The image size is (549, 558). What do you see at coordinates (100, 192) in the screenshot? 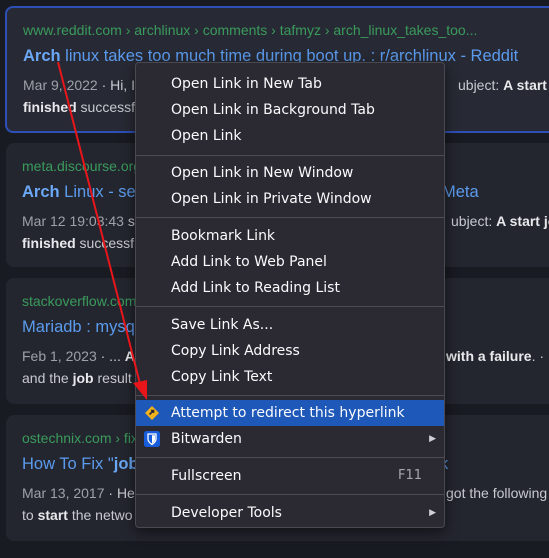
I see `title-text: Linux - ser` at bounding box center [100, 192].